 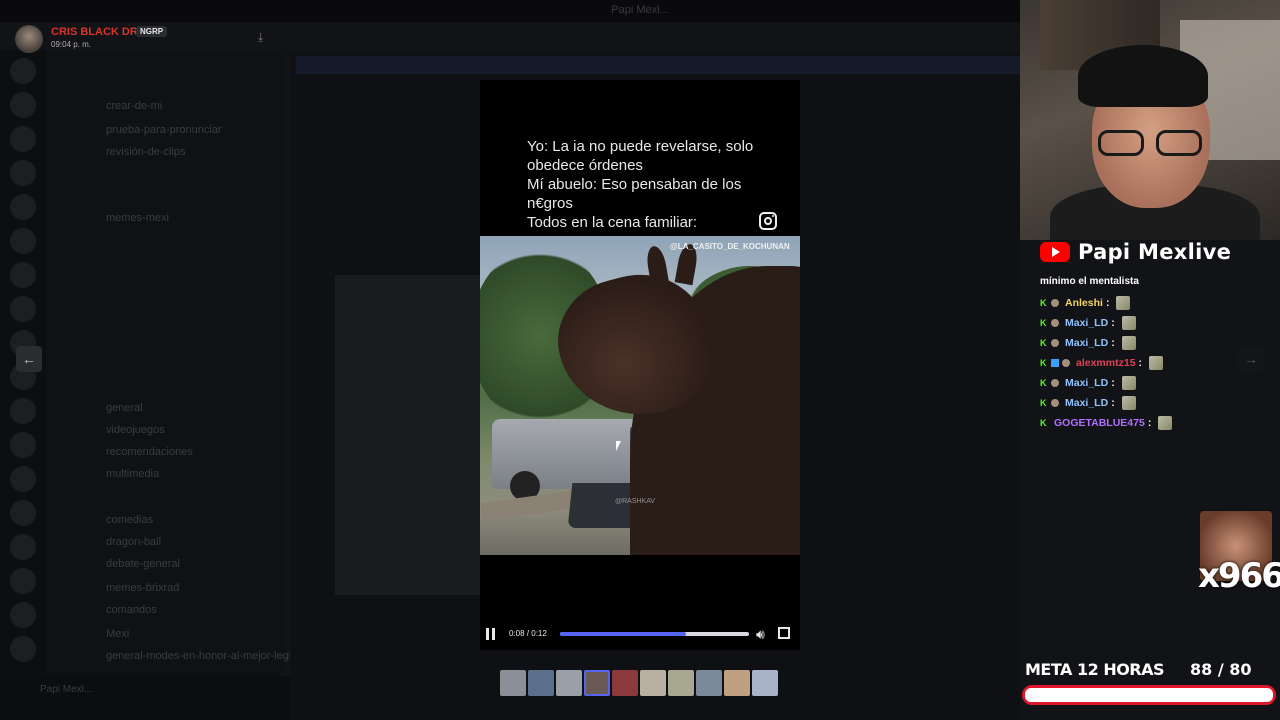 I want to click on instagram-icon, so click(x=768, y=221).